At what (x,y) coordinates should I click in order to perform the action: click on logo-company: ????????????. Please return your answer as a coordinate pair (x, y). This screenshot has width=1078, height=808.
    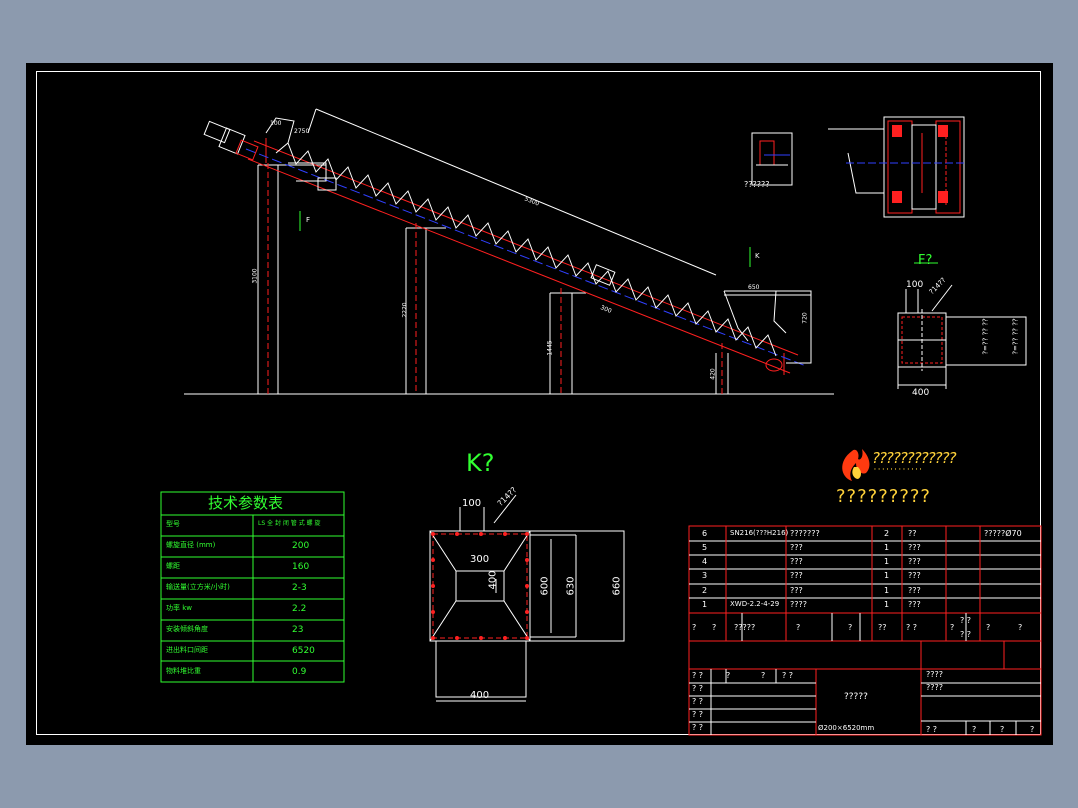
    Looking at the image, I should click on (914, 458).